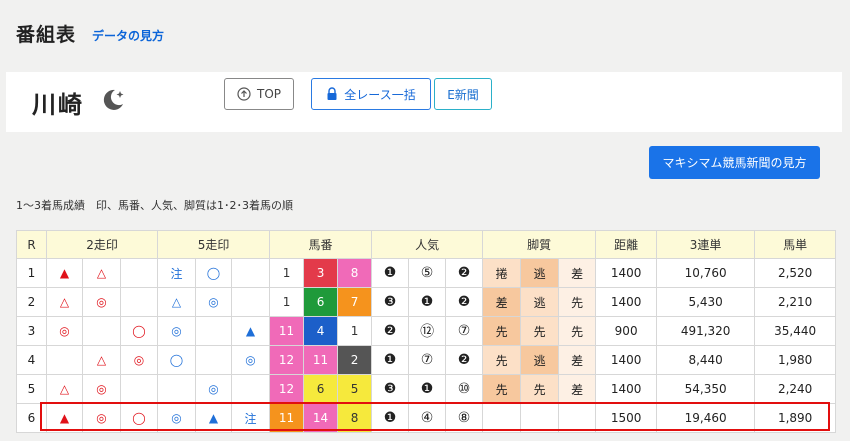 This screenshot has width=850, height=441. Describe the element at coordinates (464, 418) in the screenshot. I see `popularity-3: ⑧` at that location.